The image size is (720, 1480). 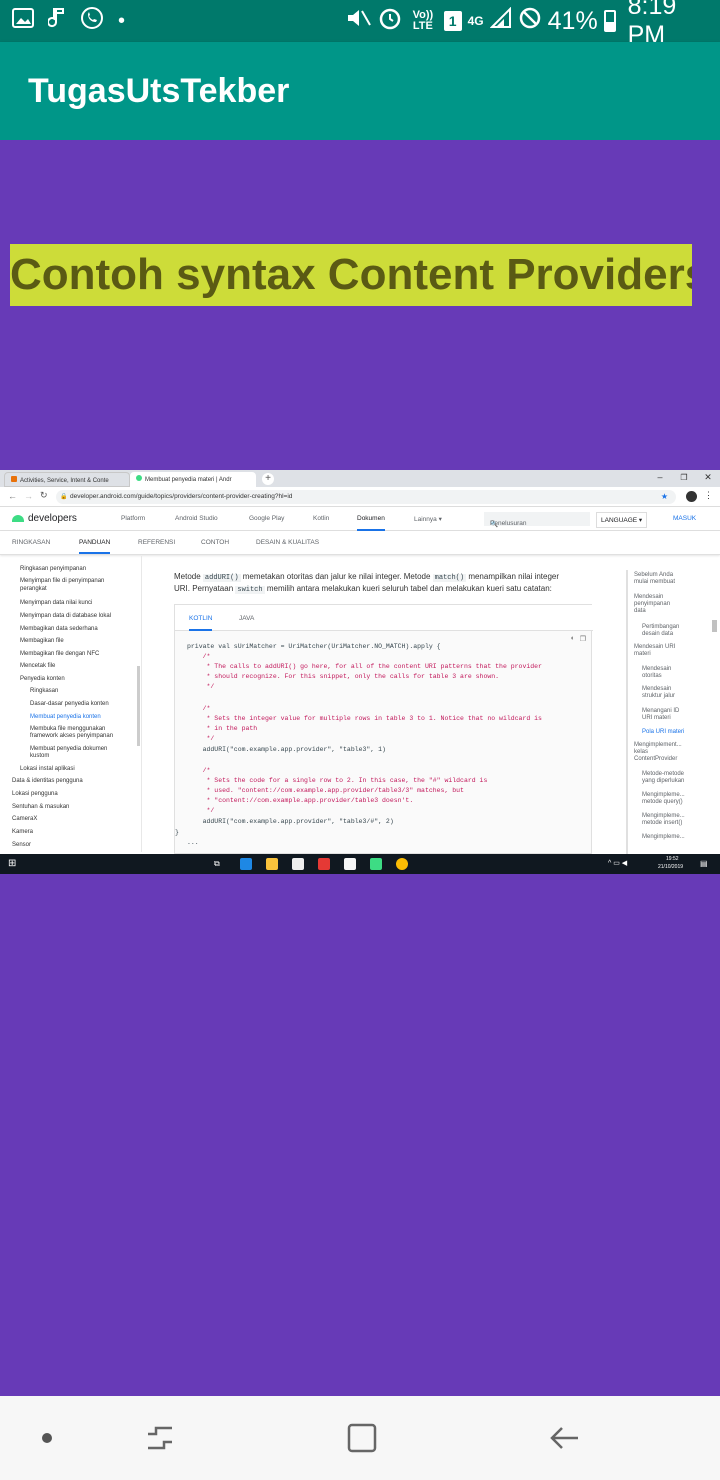 What do you see at coordinates (708, 495) in the screenshot?
I see `menu-dots-icon: ⋮` at bounding box center [708, 495].